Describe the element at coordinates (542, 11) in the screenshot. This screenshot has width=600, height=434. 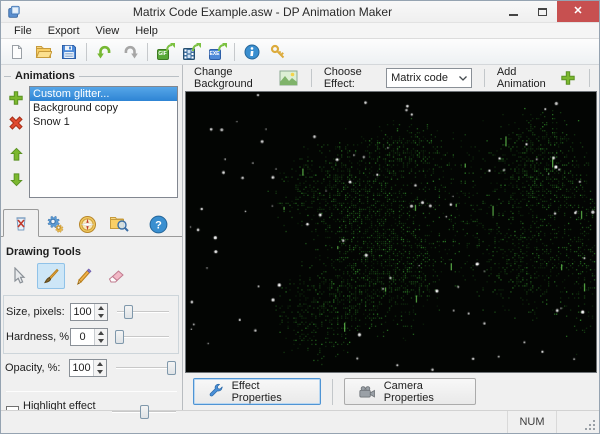
I see `maximize-button` at that location.